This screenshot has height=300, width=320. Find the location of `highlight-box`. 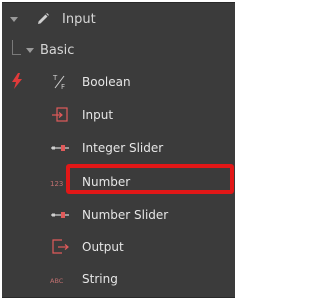

highlight-box is located at coordinates (150, 179).